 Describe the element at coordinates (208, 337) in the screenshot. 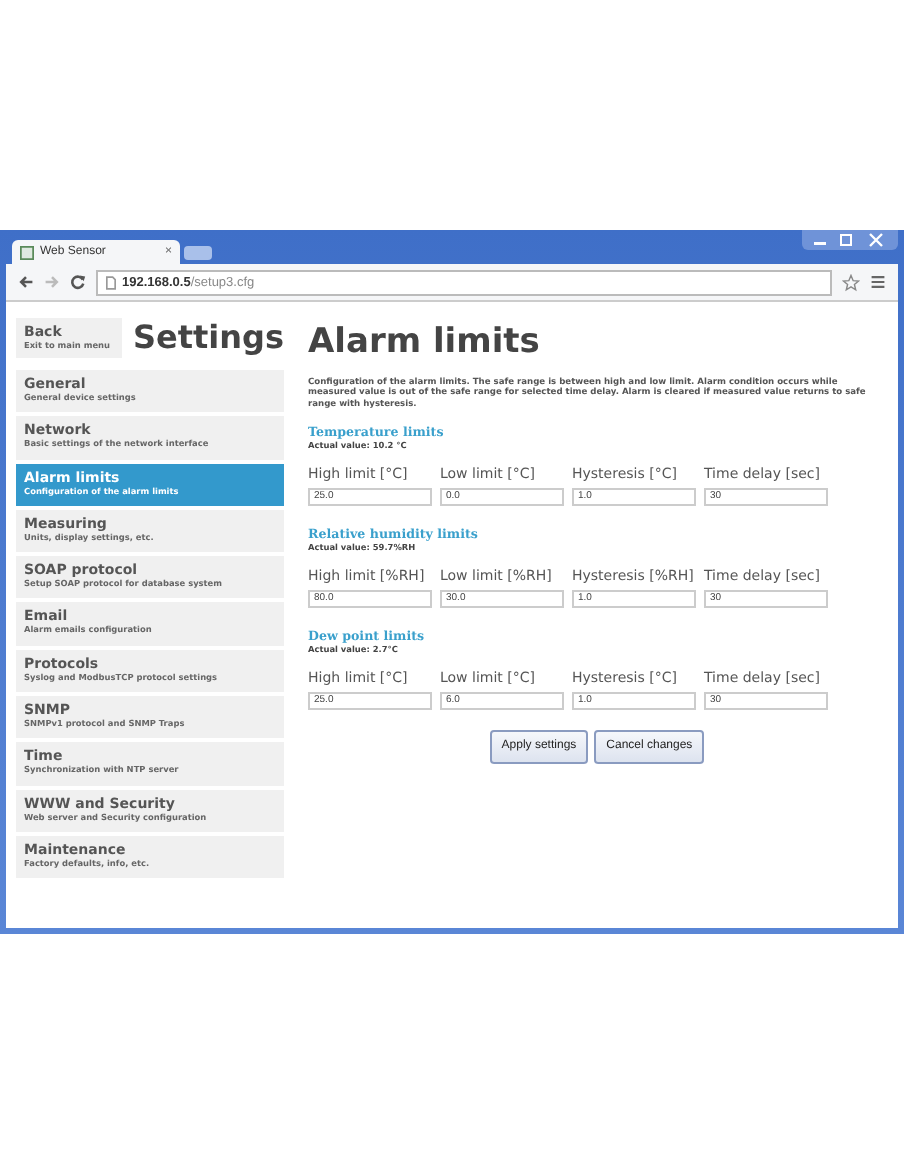

I see `sidebar-title: Settings` at that location.